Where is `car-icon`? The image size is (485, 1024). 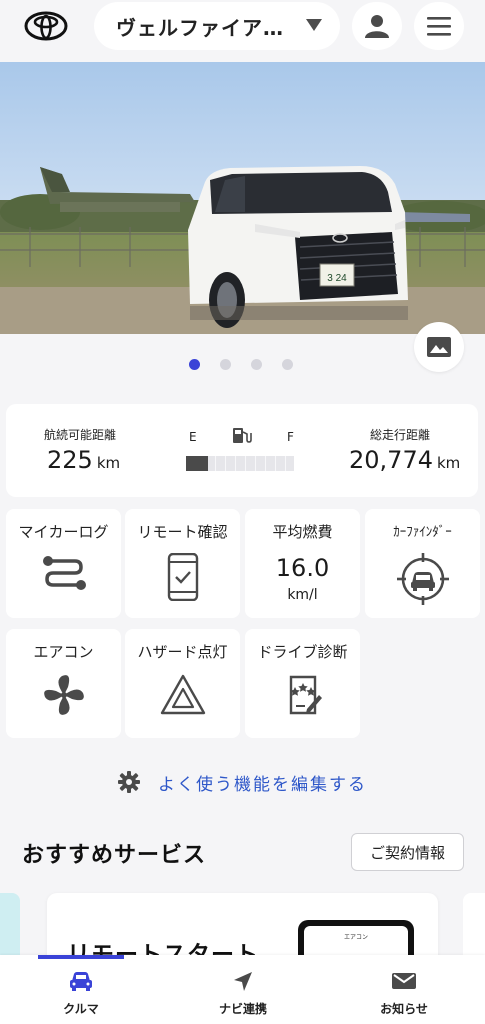
car-icon is located at coordinates (81, 984).